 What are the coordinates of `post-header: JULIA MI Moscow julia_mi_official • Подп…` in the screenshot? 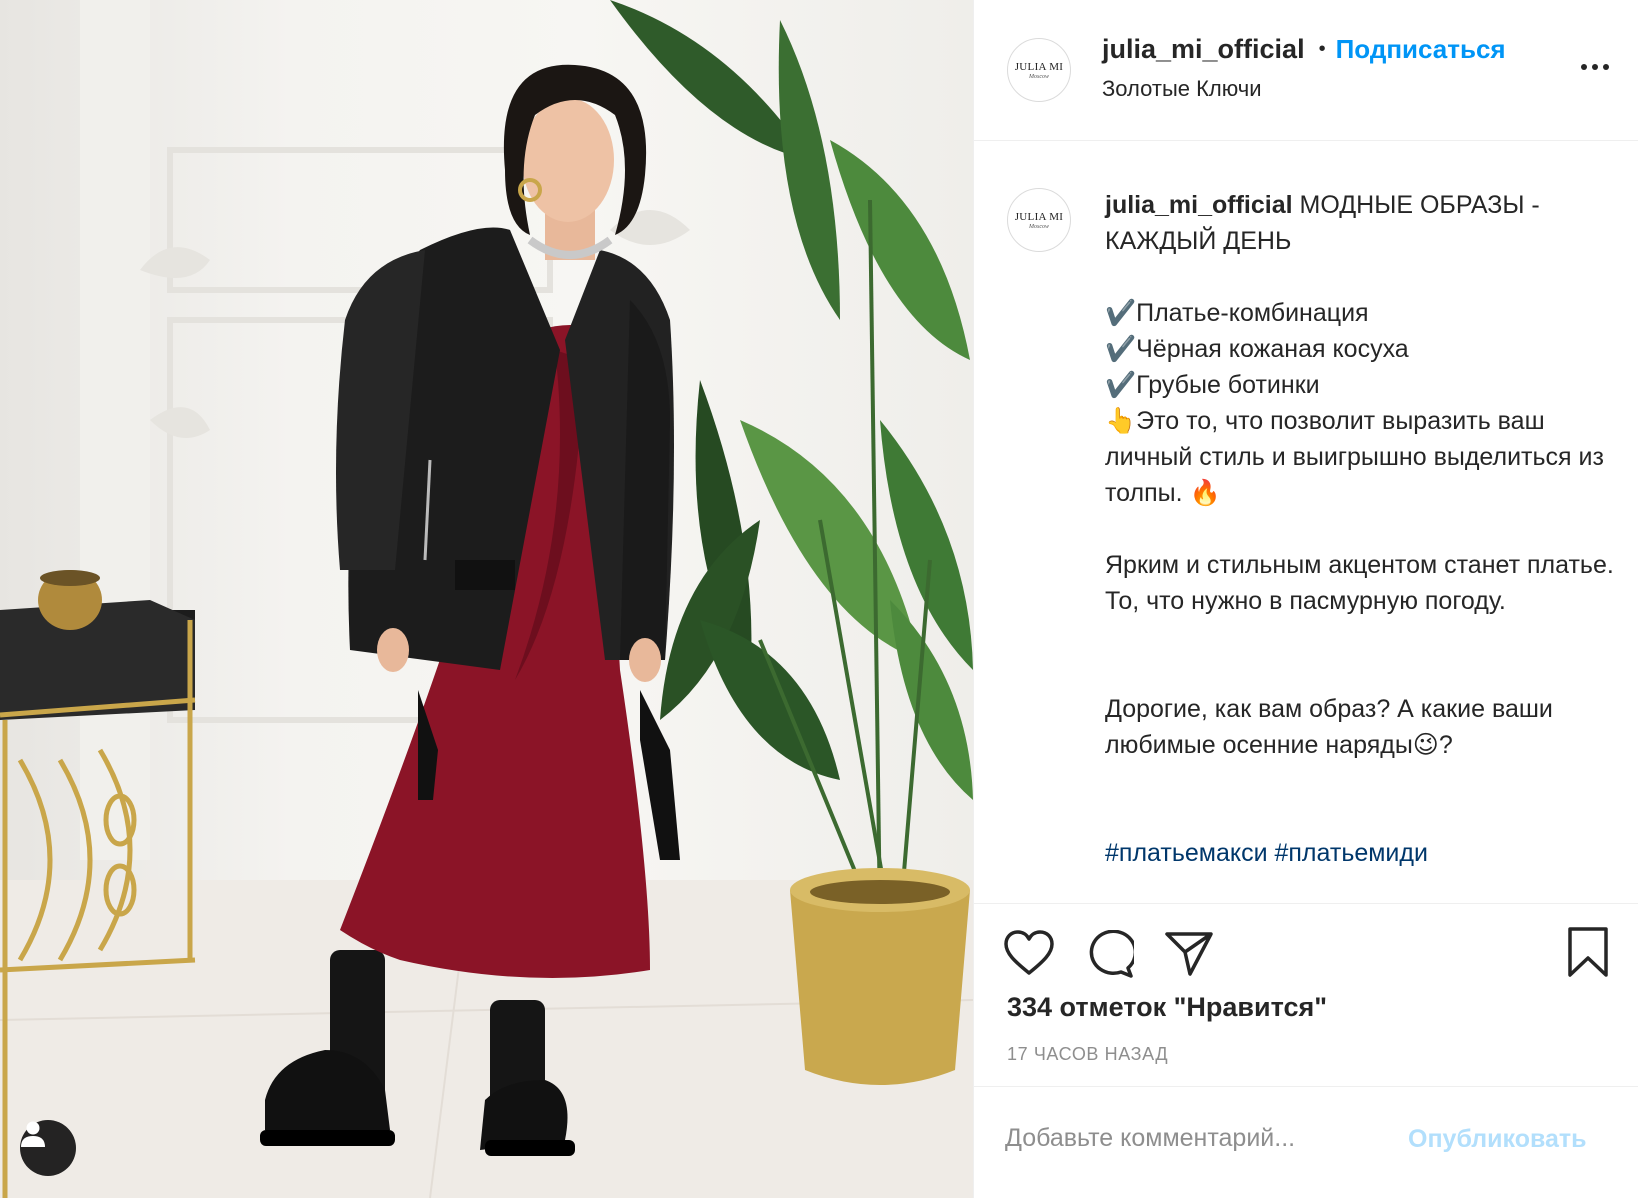 It's located at (1306, 70).